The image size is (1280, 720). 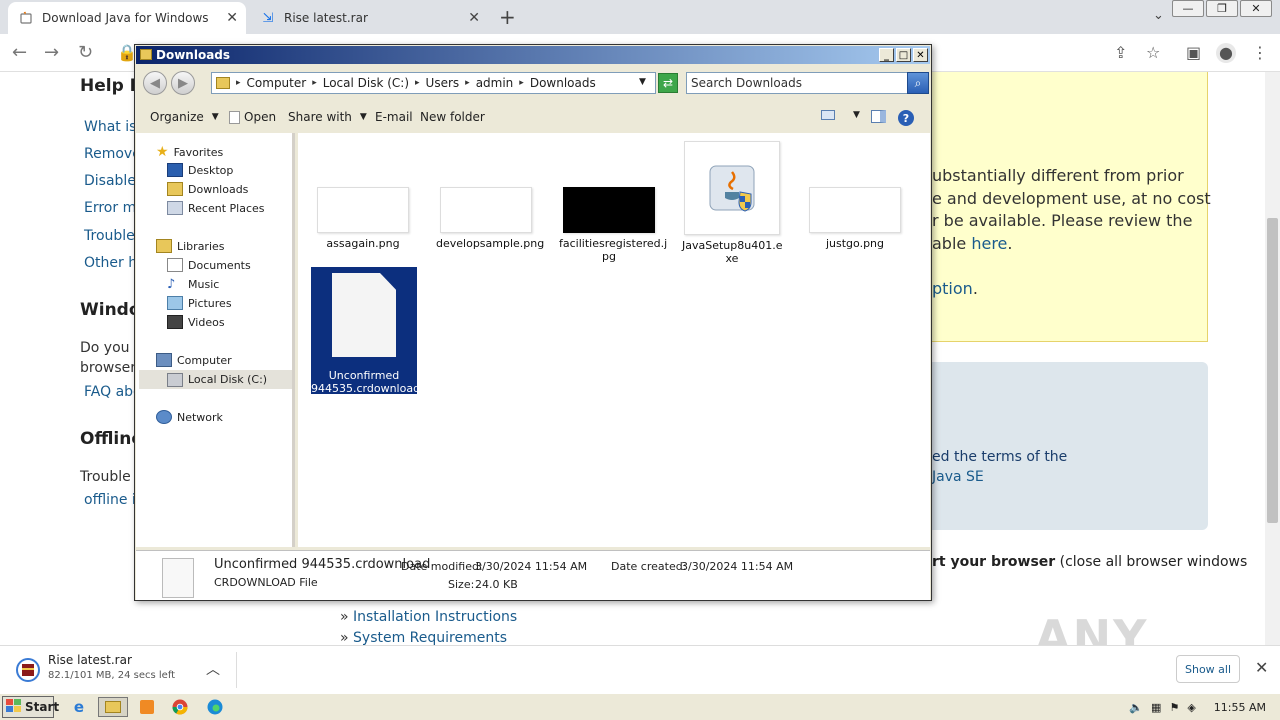 What do you see at coordinates (79, 707) in the screenshot?
I see `ie-icon: e` at bounding box center [79, 707].